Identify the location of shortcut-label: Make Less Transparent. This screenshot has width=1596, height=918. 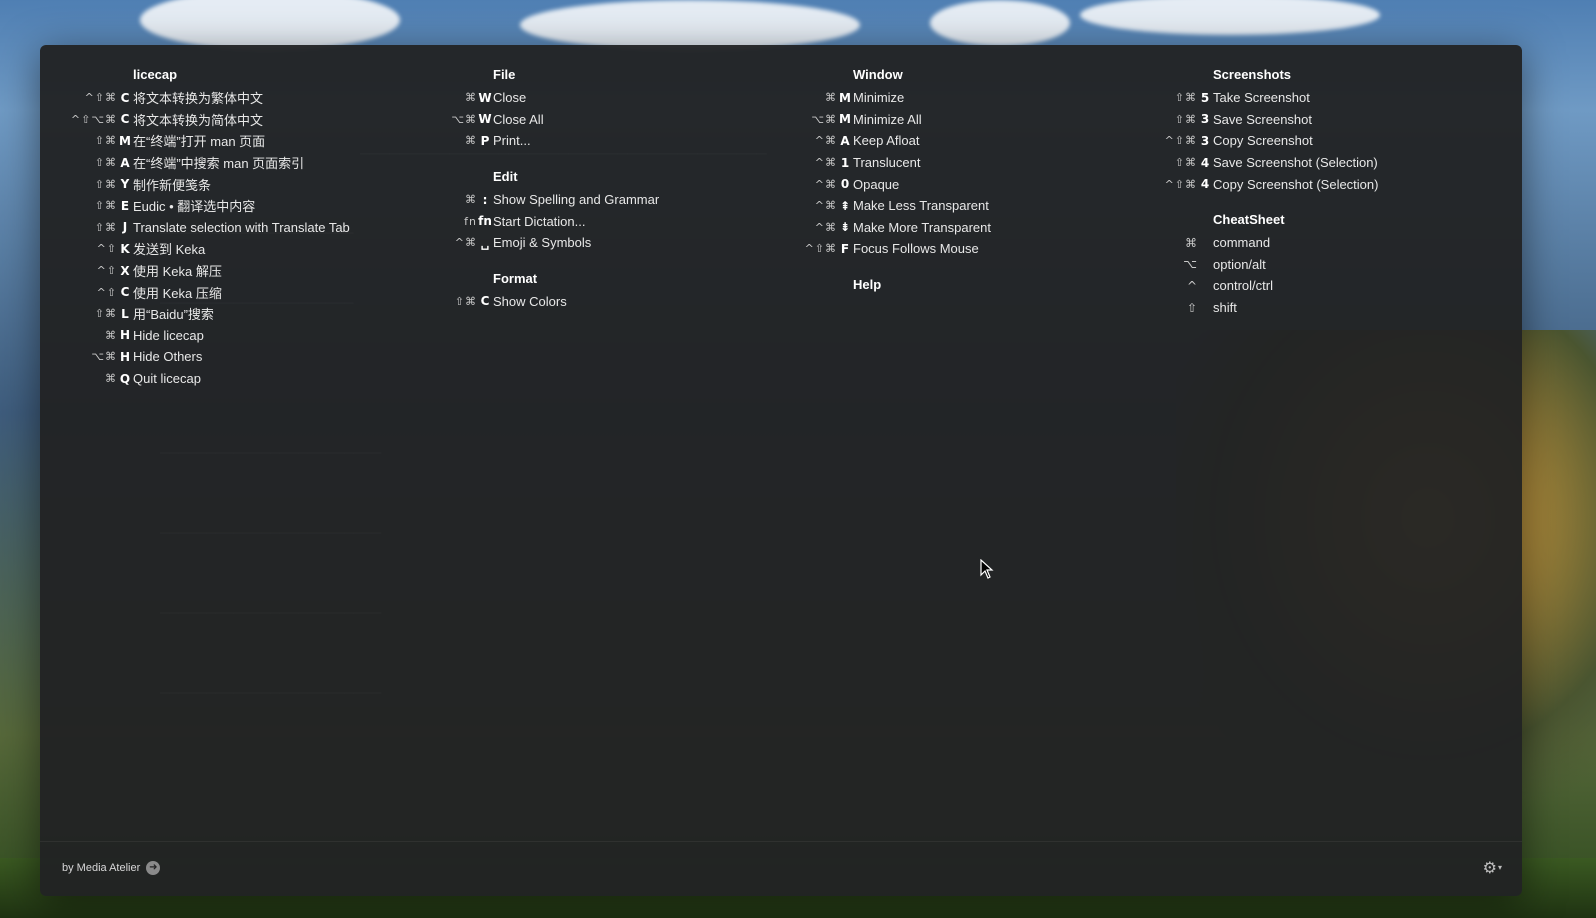
(921, 206).